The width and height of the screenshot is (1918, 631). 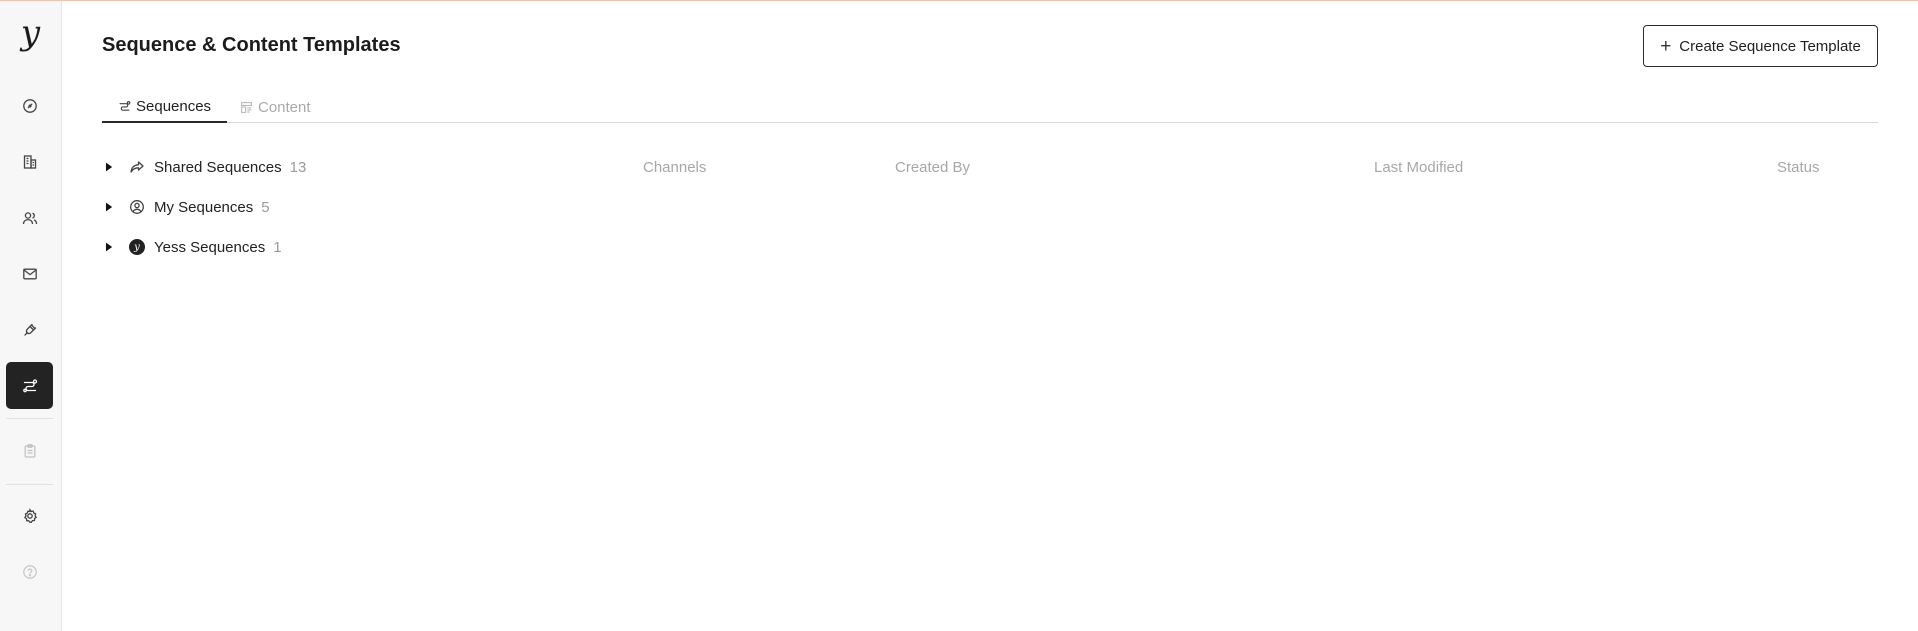 I want to click on group-count: 1, so click(x=277, y=247).